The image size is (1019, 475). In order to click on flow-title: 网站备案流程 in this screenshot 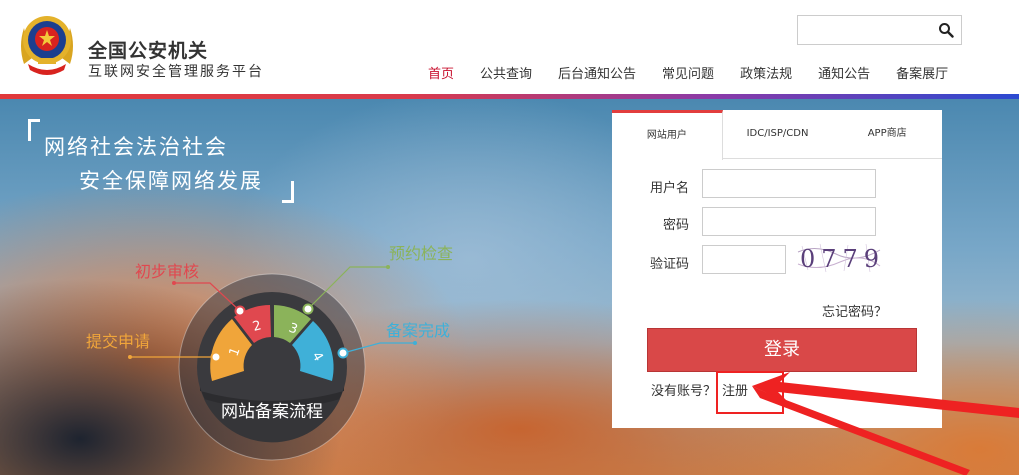, I will do `click(272, 412)`.